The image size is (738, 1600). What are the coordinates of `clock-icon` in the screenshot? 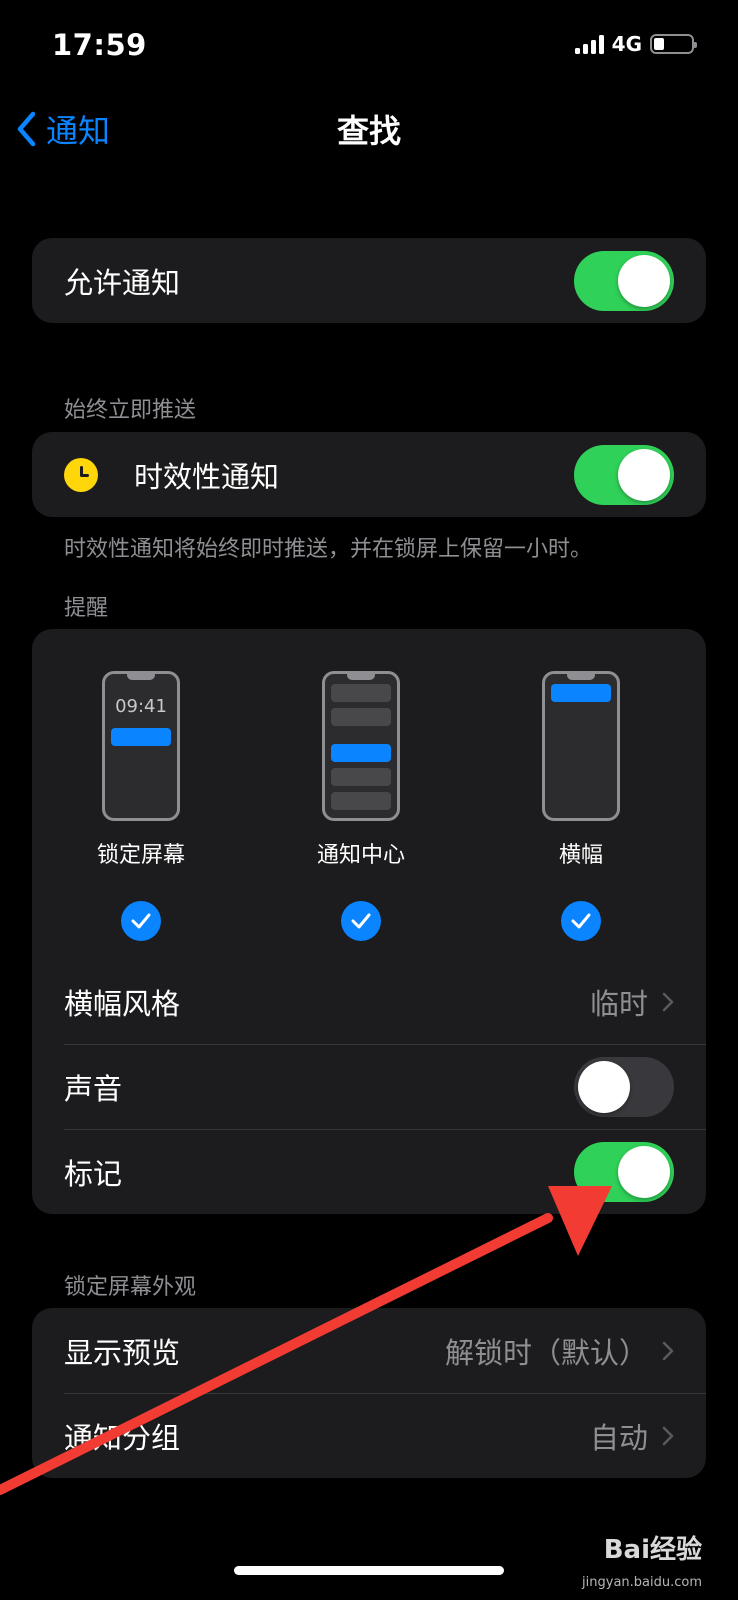 It's located at (81, 474).